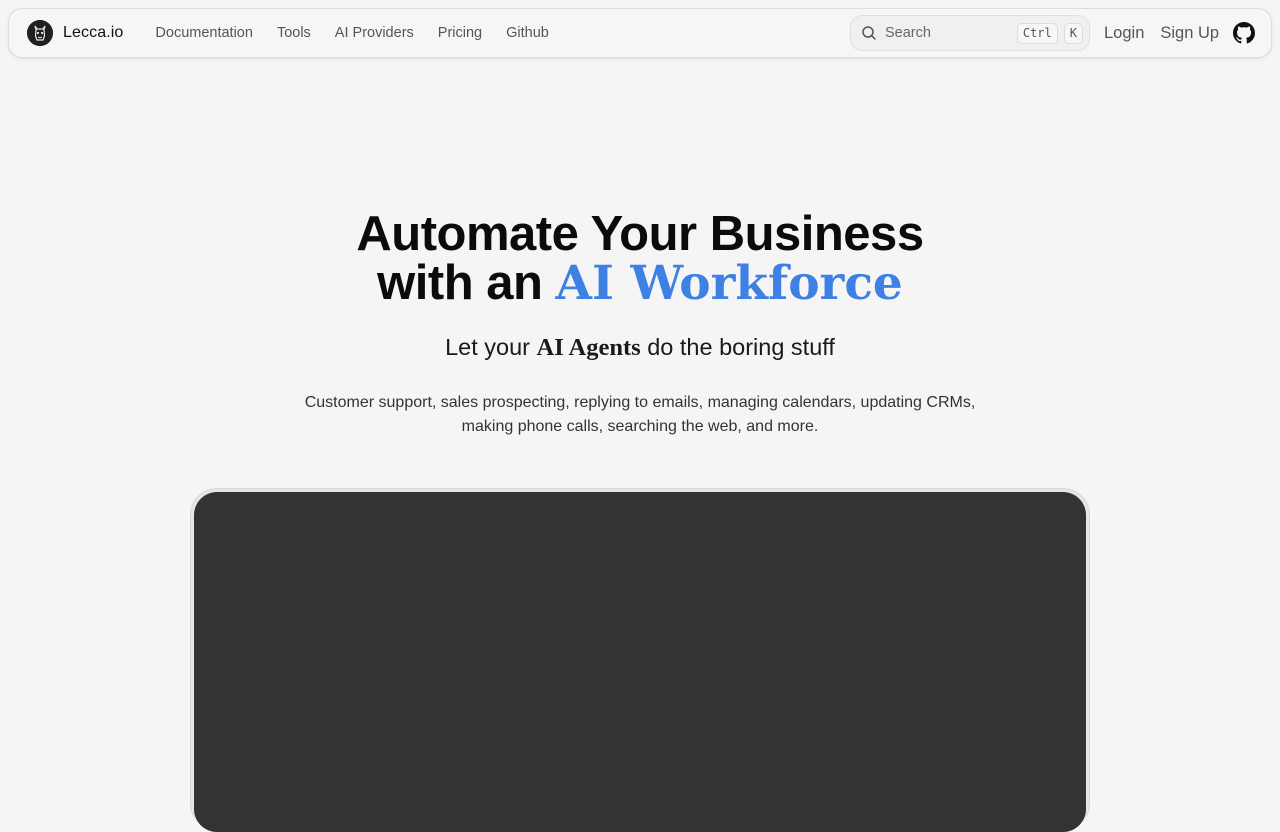 The width and height of the screenshot is (1280, 832). Describe the element at coordinates (1037, 33) in the screenshot. I see `shortcut-key-ctrl: Ctrl` at that location.